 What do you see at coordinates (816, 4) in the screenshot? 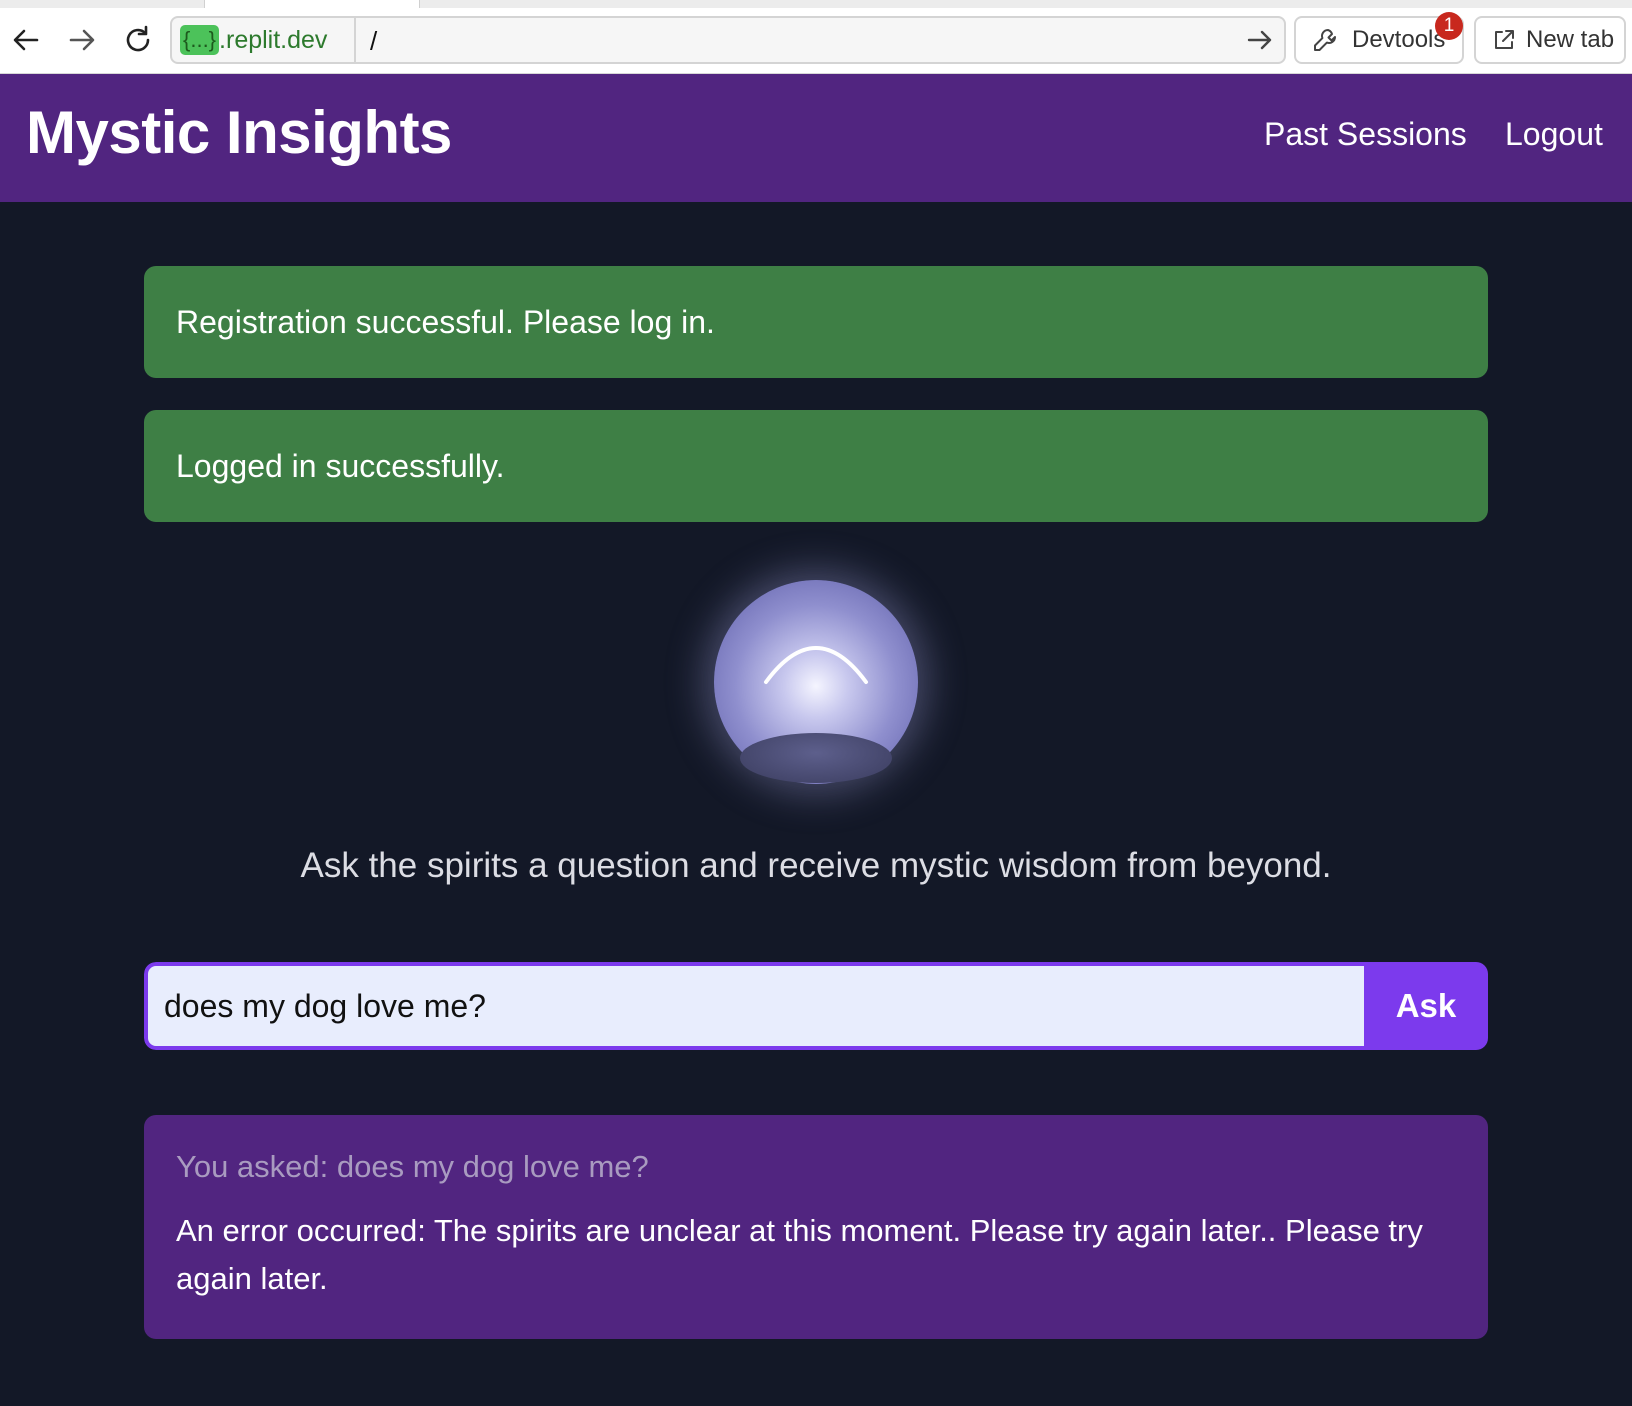
I see `tab-strip` at bounding box center [816, 4].